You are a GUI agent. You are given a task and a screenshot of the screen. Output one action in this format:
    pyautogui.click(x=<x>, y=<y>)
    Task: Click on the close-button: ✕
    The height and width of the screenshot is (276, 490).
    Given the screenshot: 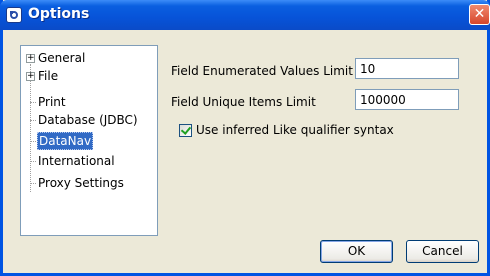 What is the action you would take?
    pyautogui.click(x=479, y=14)
    